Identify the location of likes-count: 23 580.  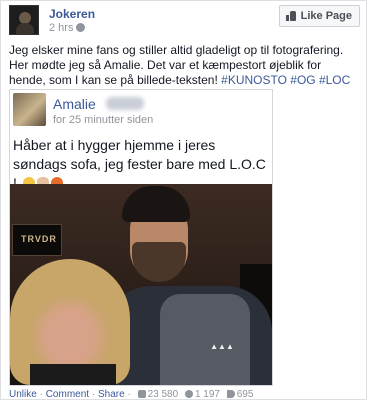
(156, 394).